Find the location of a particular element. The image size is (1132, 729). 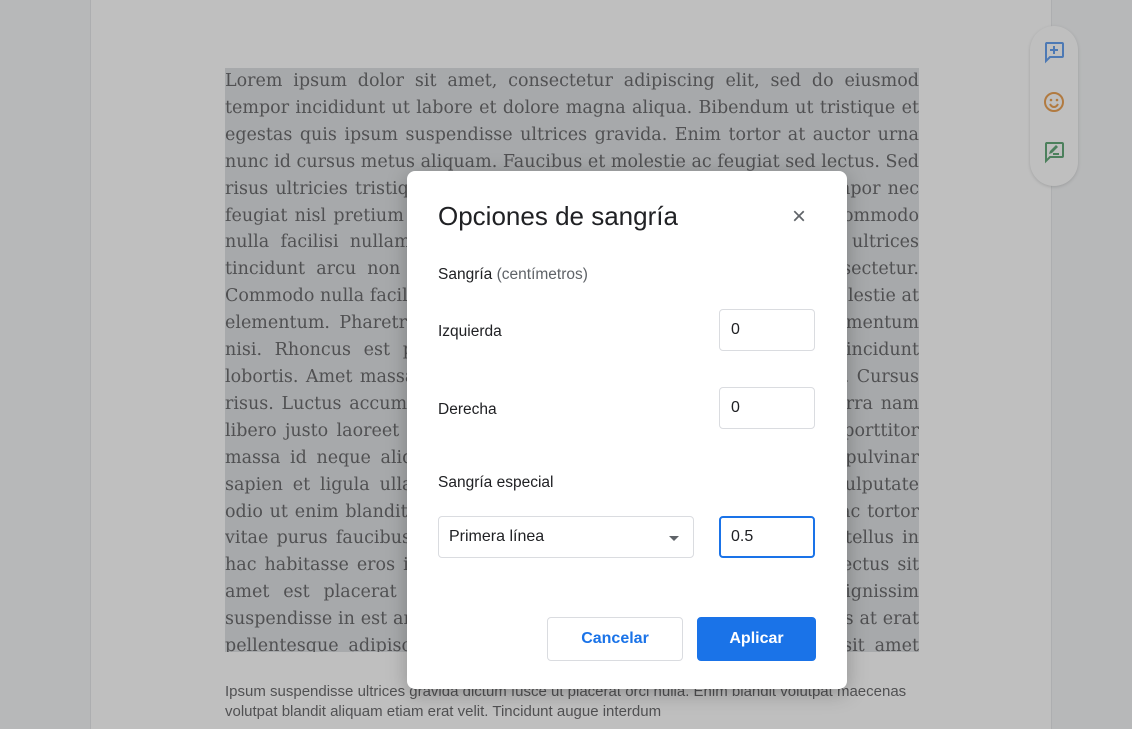

apply-button: Aplicar is located at coordinates (756, 639).